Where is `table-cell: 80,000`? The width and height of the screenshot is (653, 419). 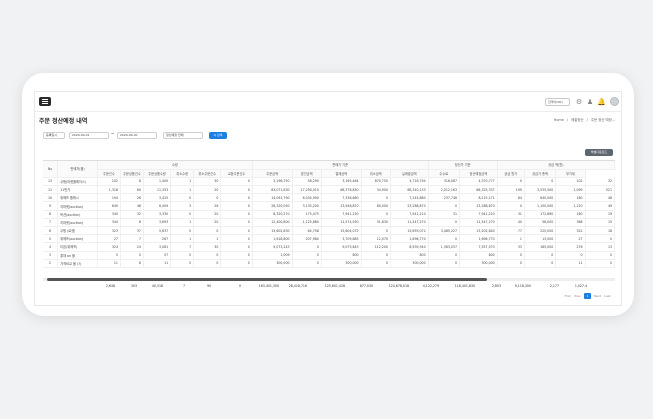 table-cell: 80,000 is located at coordinates (376, 206).